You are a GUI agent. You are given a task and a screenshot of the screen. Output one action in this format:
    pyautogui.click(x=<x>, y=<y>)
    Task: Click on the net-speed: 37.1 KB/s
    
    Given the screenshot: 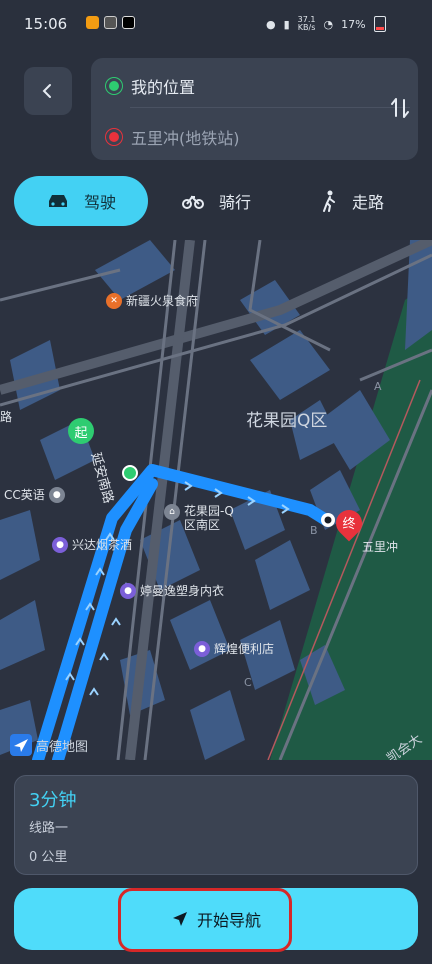 What is the action you would take?
    pyautogui.click(x=306, y=23)
    